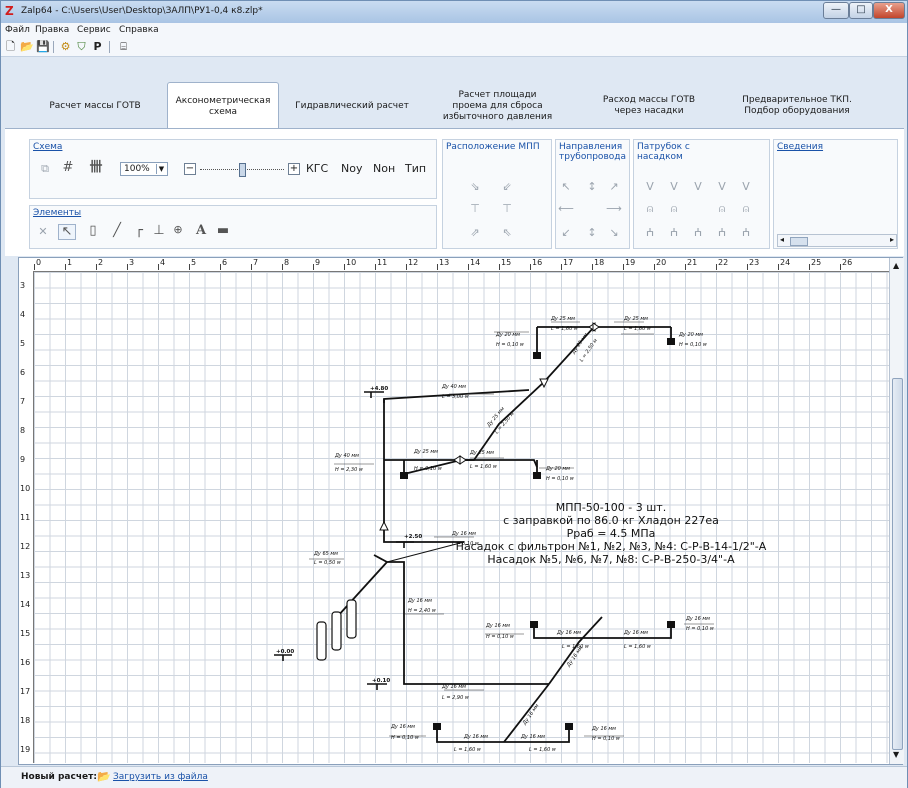 This screenshot has height=788, width=908. I want to click on nozzle-10-icon: ⵄ, so click(650, 233).